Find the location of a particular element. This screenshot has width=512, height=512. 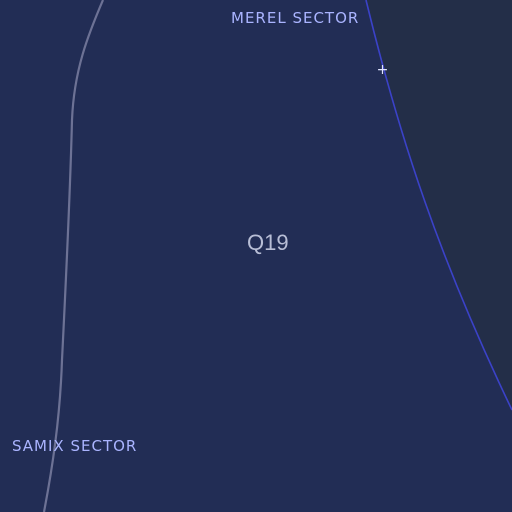

route-line is located at coordinates (73, 256).